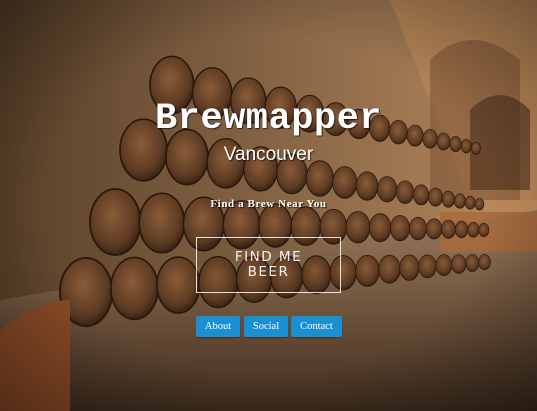  I want to click on nav-buttons: About Social Contact, so click(268, 326).